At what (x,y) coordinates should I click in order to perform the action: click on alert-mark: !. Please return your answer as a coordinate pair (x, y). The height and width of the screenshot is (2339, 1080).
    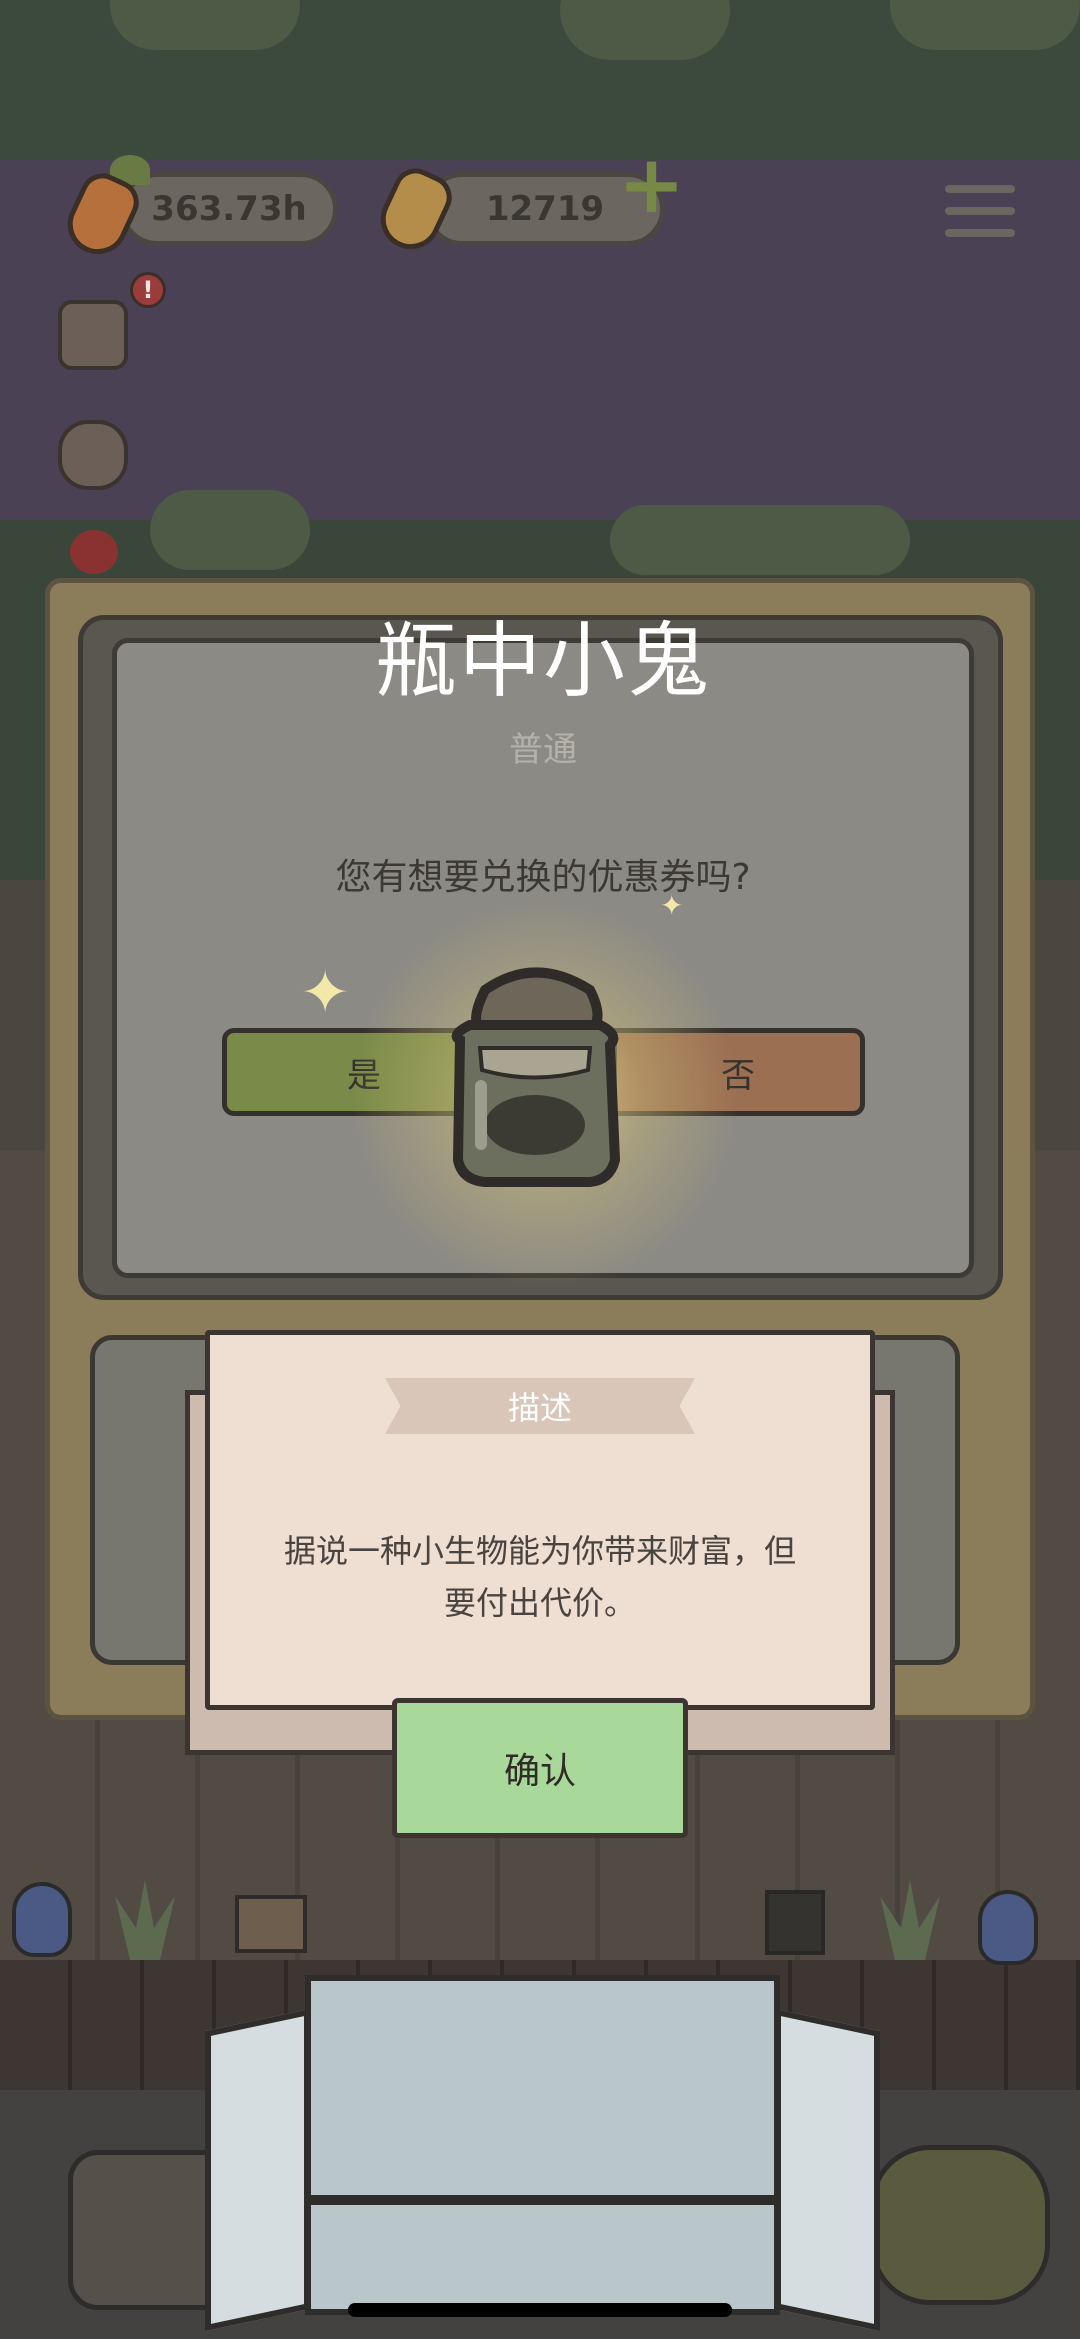
    Looking at the image, I should click on (148, 290).